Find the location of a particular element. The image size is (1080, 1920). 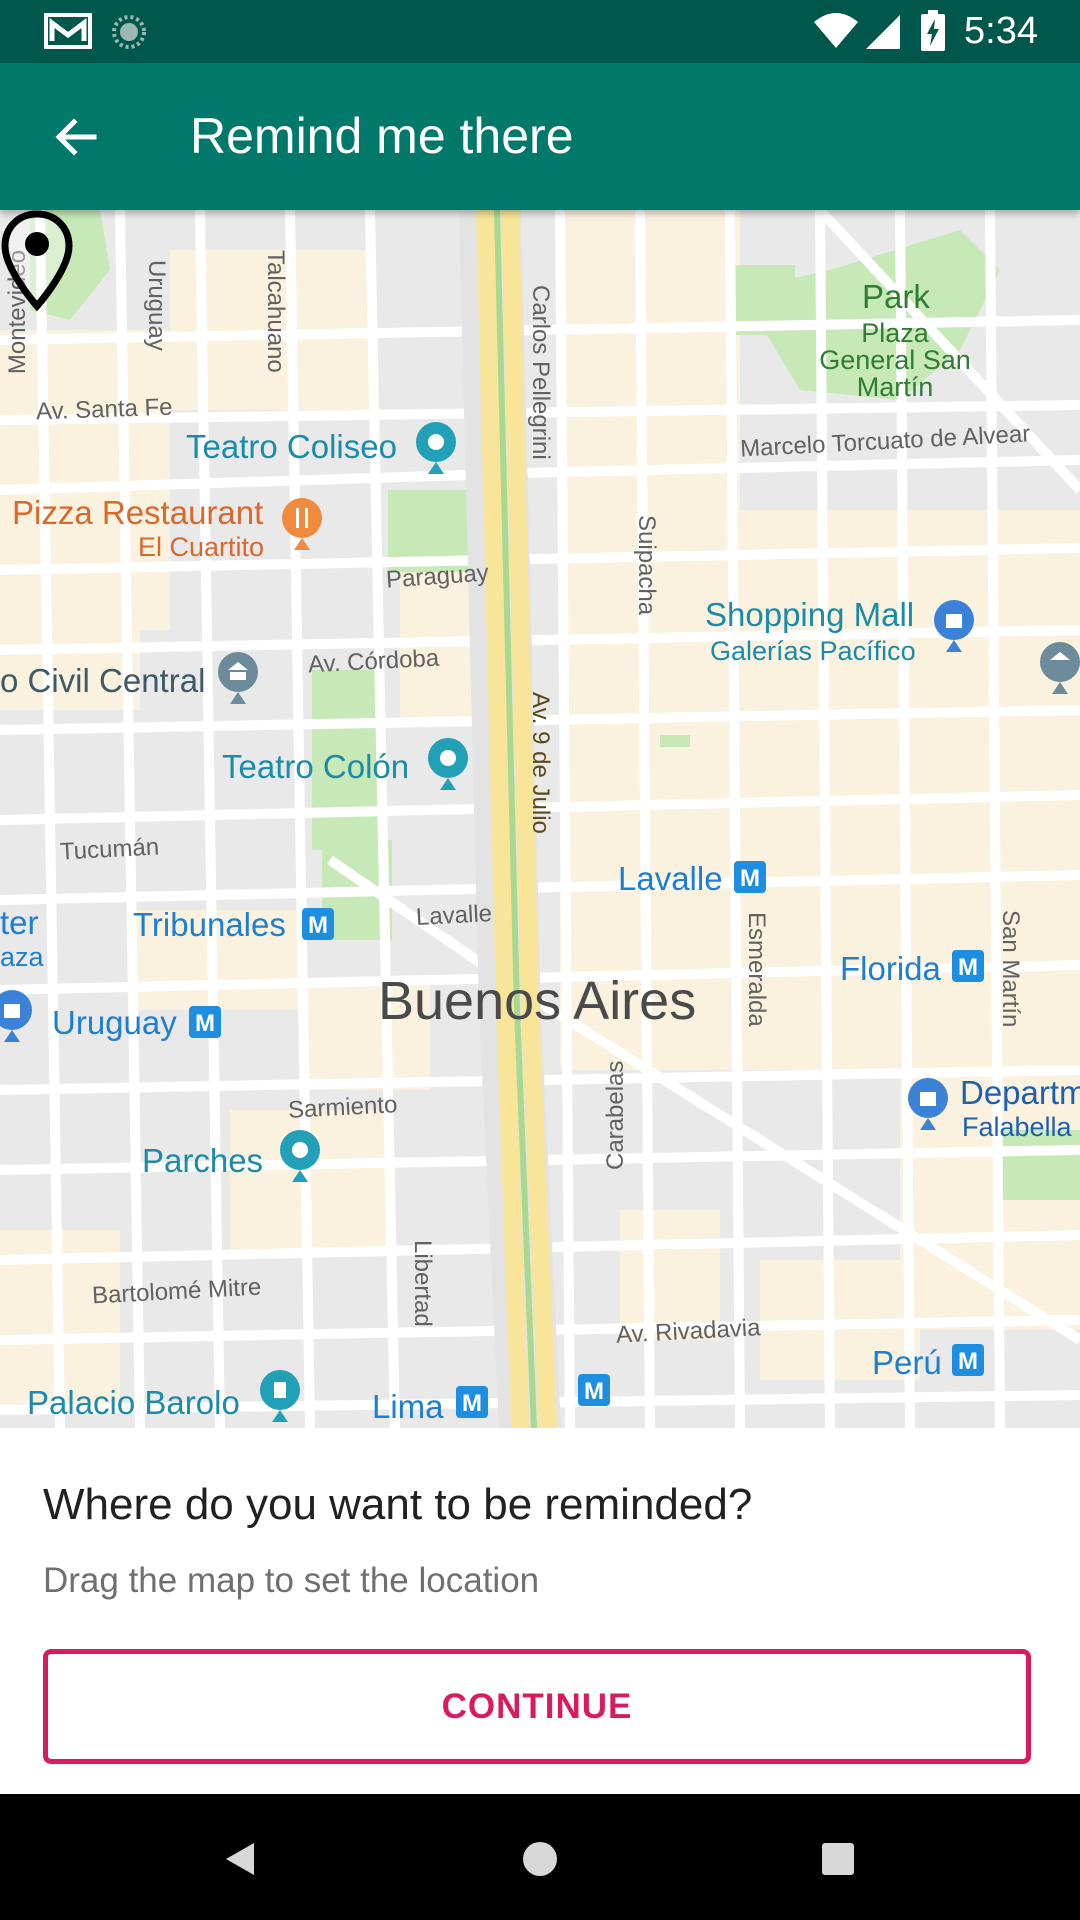

nav-home-icon is located at coordinates (540, 1859).